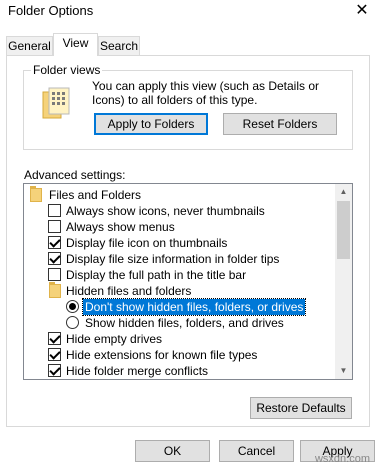  I want to click on reset-folders-button: Reset Folders, so click(280, 124).